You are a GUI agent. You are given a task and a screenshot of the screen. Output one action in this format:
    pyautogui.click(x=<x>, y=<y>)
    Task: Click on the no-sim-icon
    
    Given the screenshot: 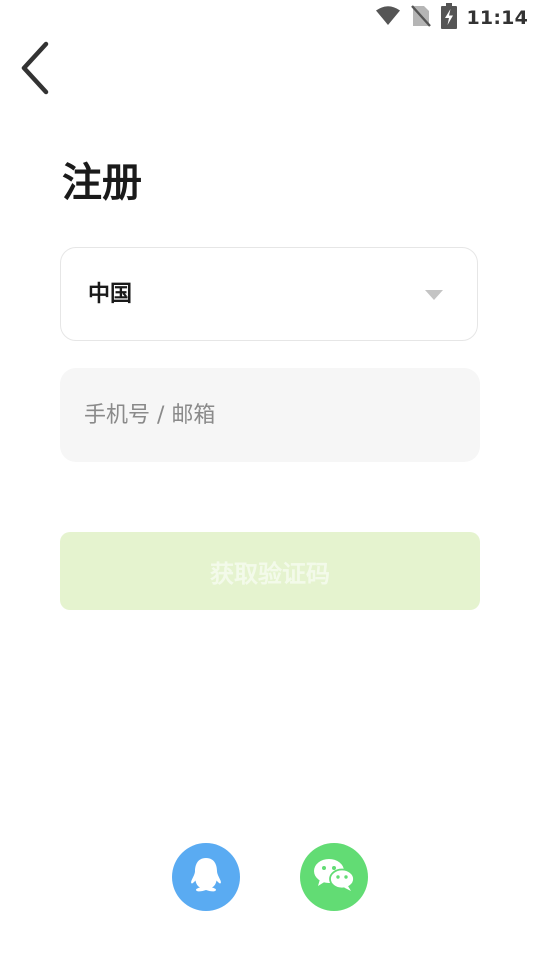 What is the action you would take?
    pyautogui.click(x=420, y=18)
    